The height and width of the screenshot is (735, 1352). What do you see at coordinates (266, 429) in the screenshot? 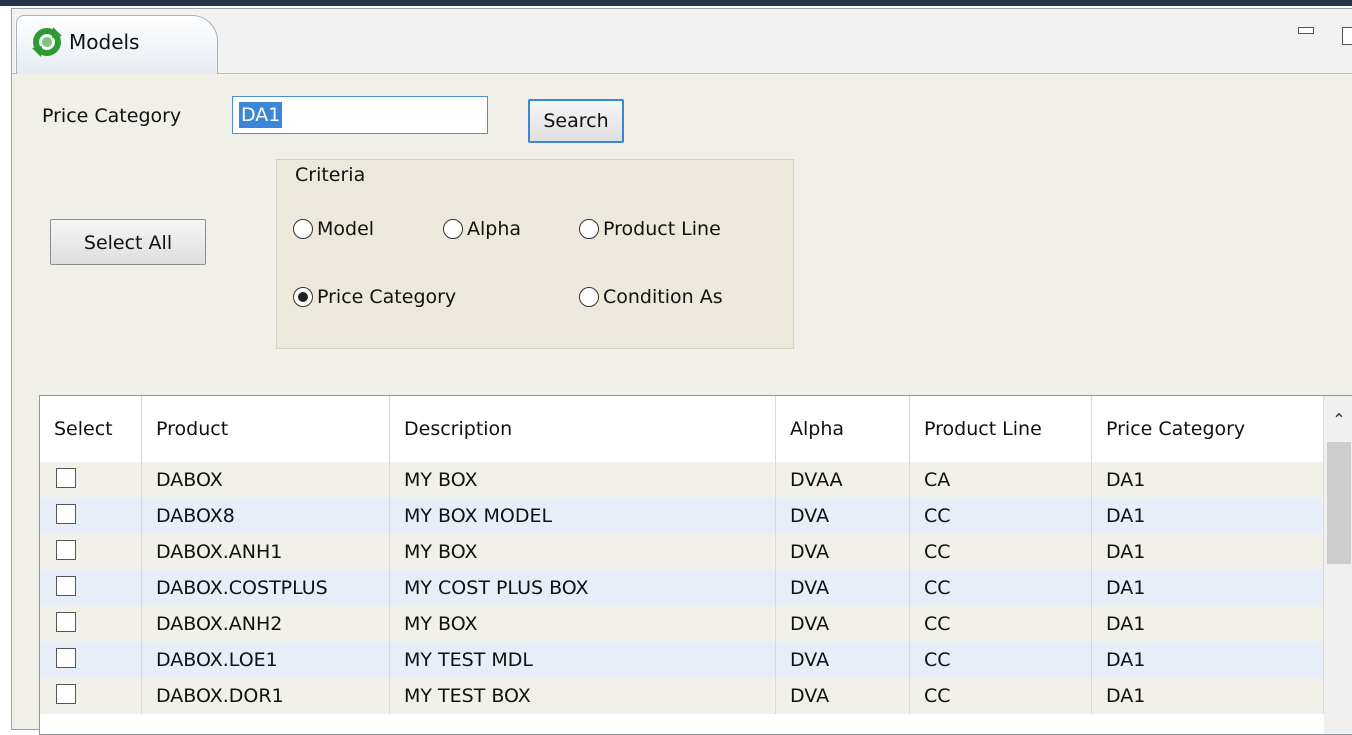
I see `column-header-product: Product` at bounding box center [266, 429].